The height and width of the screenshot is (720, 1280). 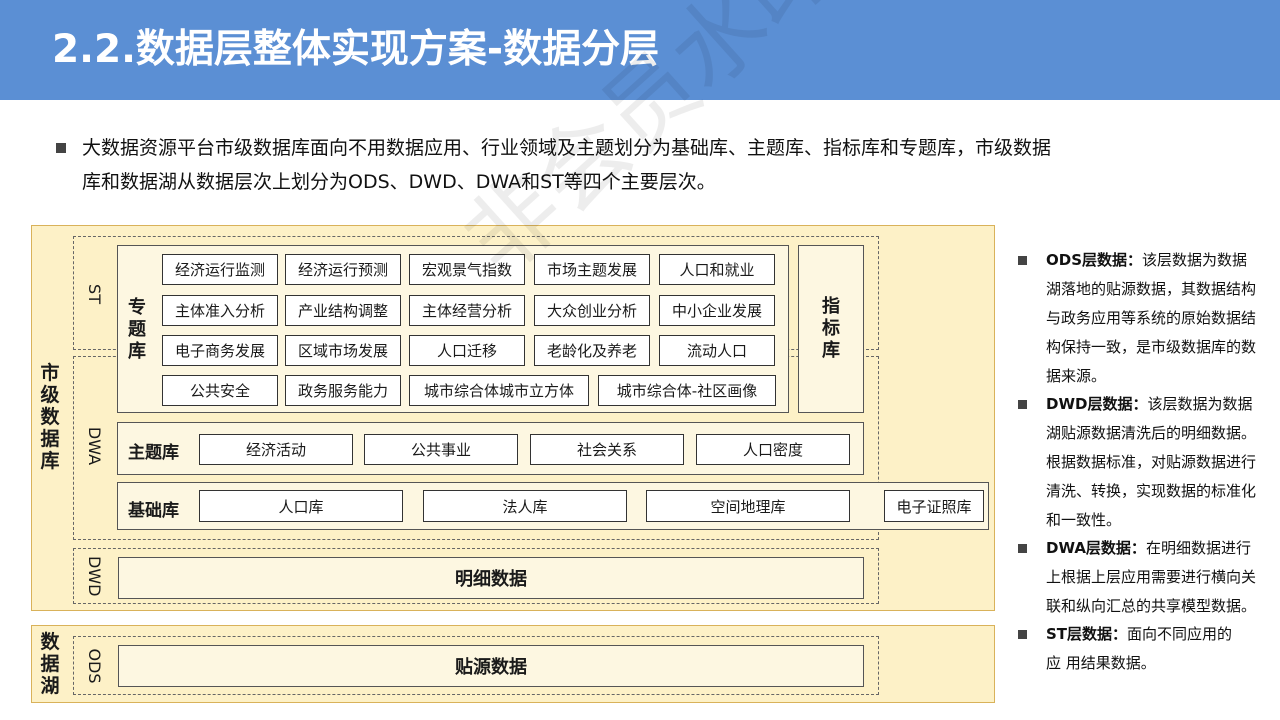 I want to click on data-lake-label: 数据湖, so click(x=50, y=664).